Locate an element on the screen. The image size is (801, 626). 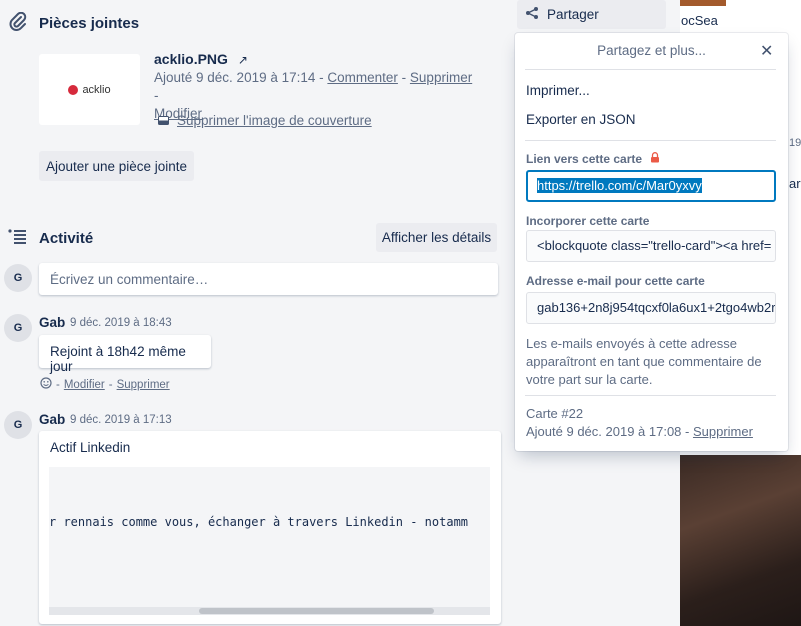
attachment-thumbnail: acklio is located at coordinates (89, 89).